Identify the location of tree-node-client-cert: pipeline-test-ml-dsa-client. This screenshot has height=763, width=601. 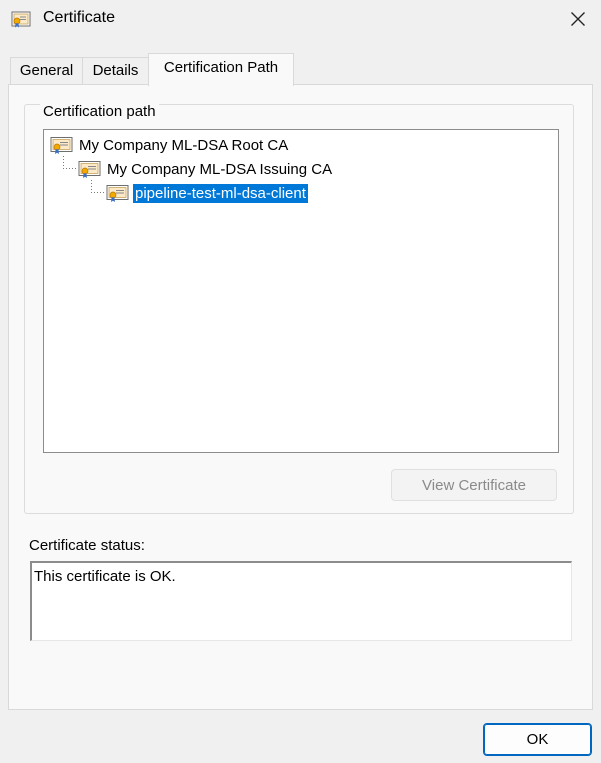
(207, 193).